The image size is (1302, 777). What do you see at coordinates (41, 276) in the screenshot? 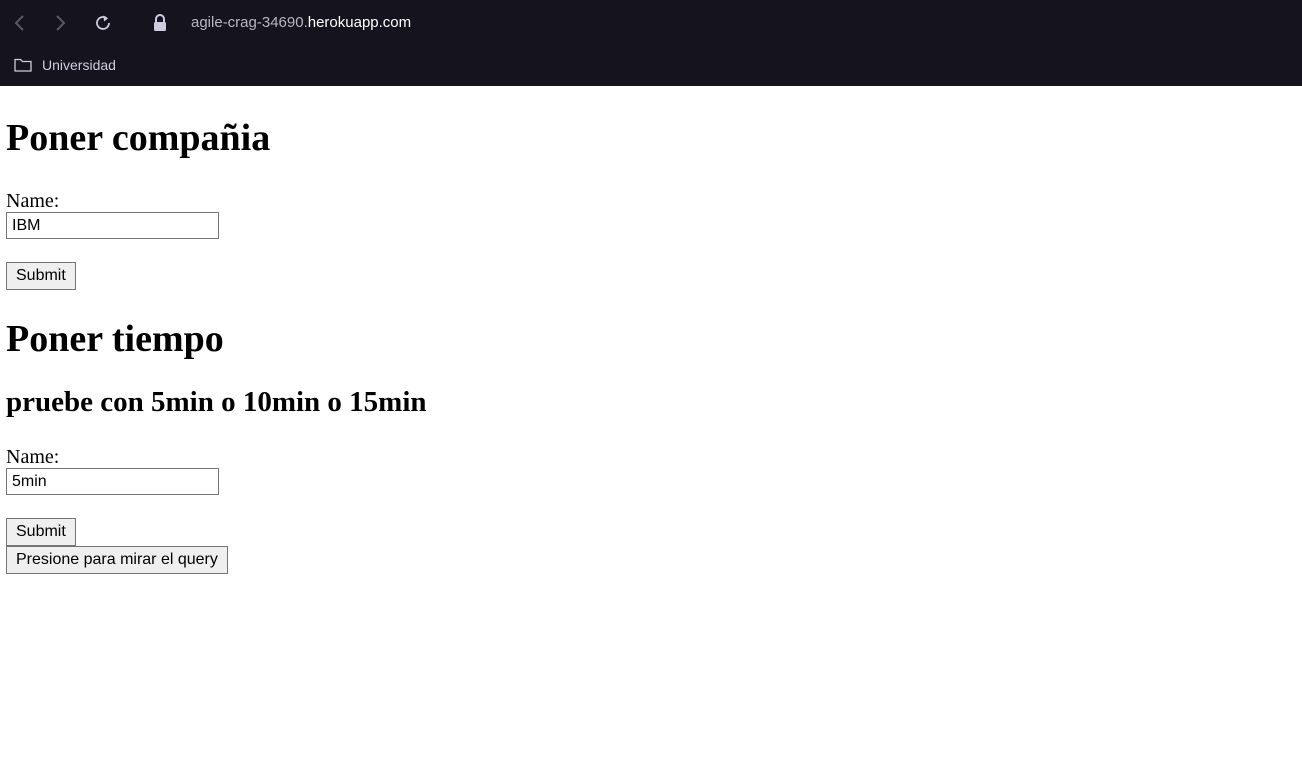
I see `company-submit-button: Submit` at bounding box center [41, 276].